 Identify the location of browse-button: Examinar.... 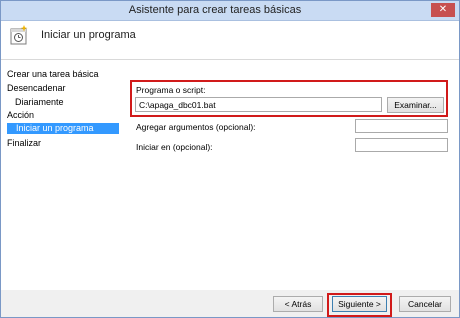
(415, 105).